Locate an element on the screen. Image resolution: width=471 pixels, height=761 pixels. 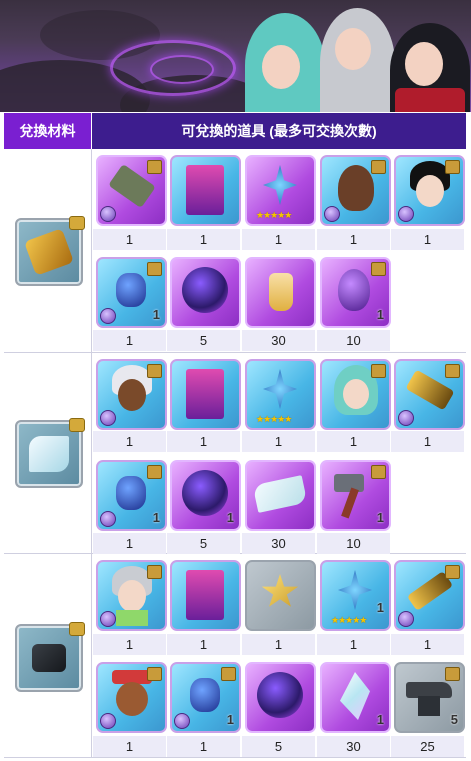
gun-weapon-icon is located at coordinates (131, 190).